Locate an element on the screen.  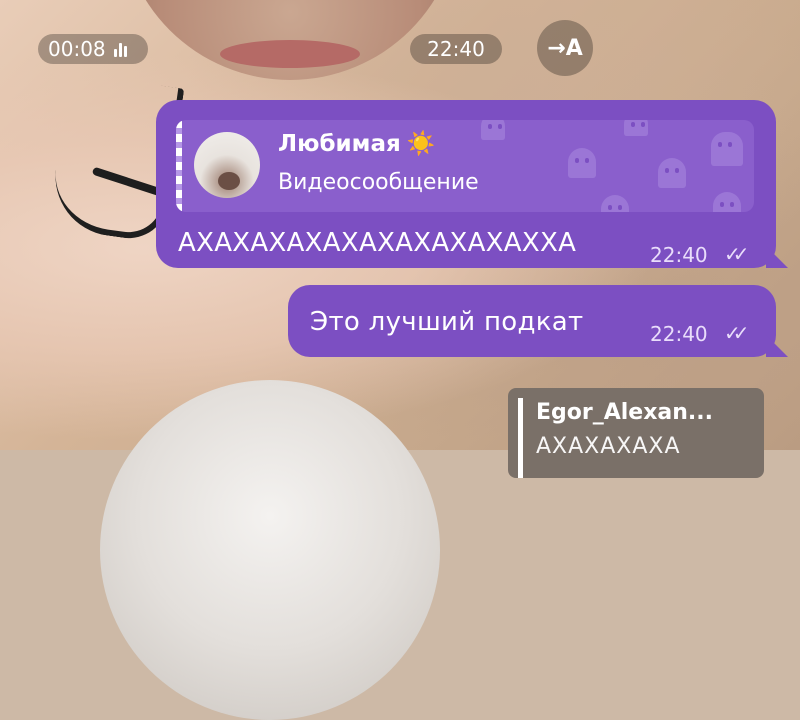
reply-preview: Любимая ☀️ Видеосообщение is located at coordinates (465, 166).